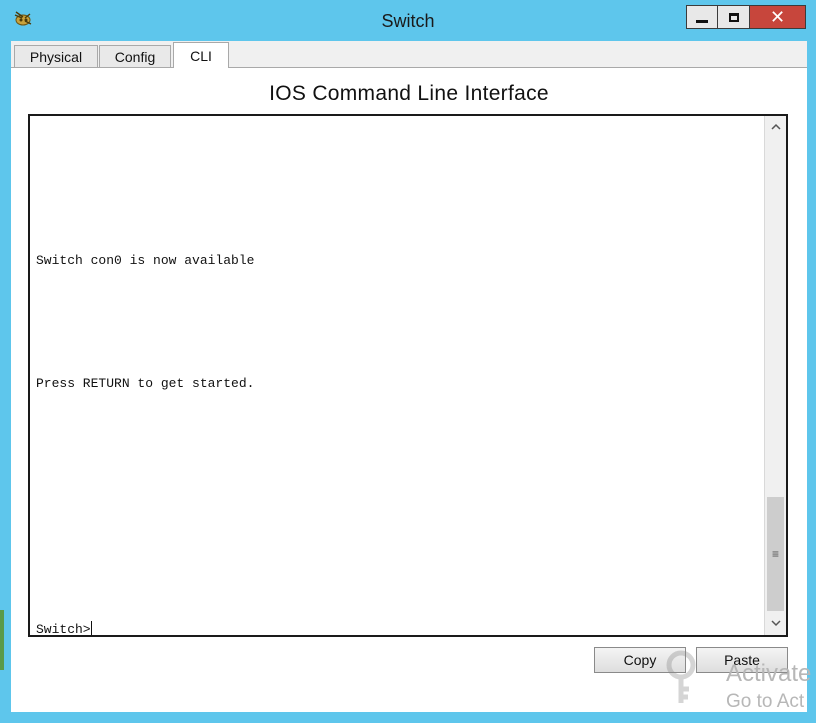  I want to click on chevron-down-icon, so click(775, 624).